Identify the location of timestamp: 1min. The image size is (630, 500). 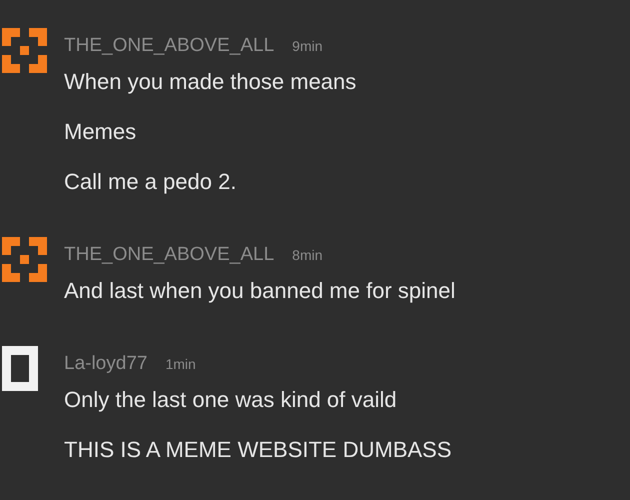
(180, 364).